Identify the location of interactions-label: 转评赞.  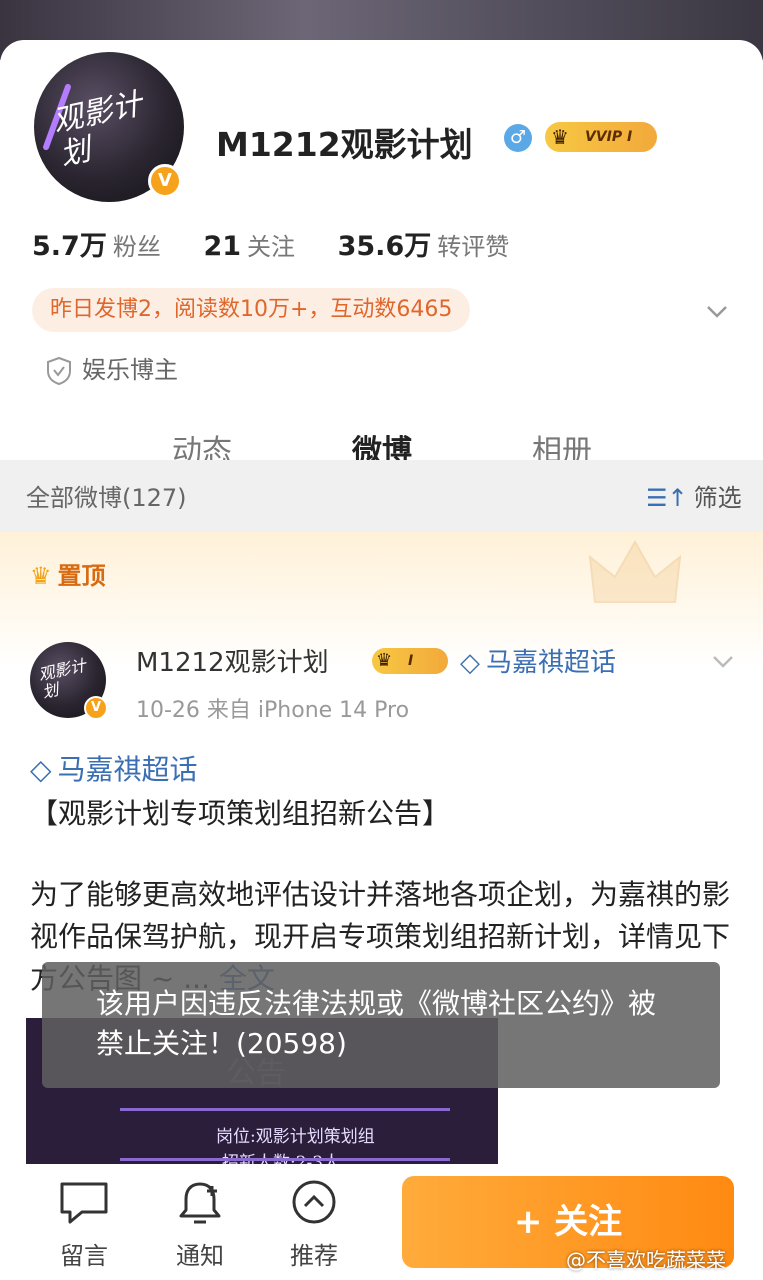
(473, 247).